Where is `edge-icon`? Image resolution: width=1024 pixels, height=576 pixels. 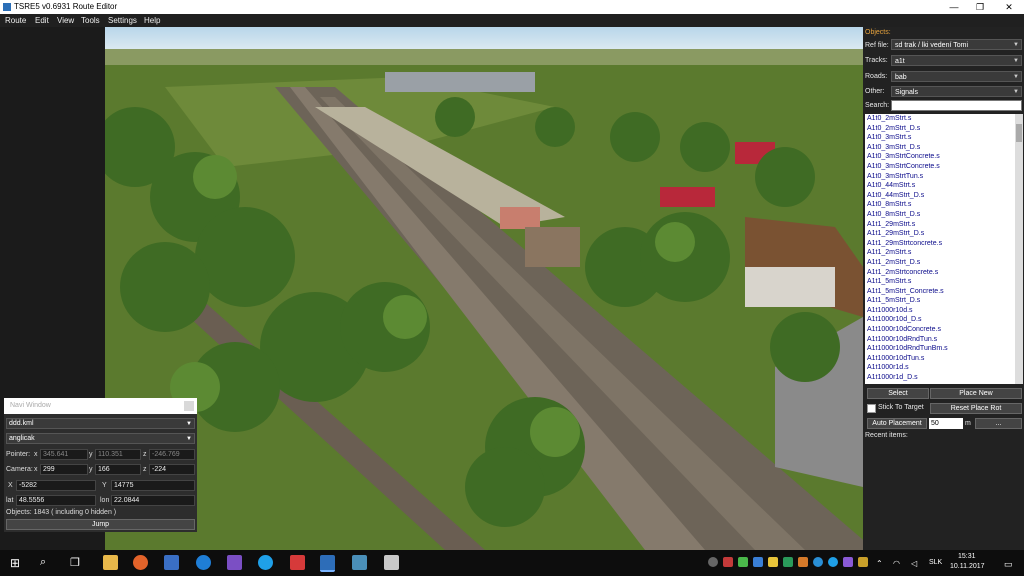
edge-icon is located at coordinates (203, 562).